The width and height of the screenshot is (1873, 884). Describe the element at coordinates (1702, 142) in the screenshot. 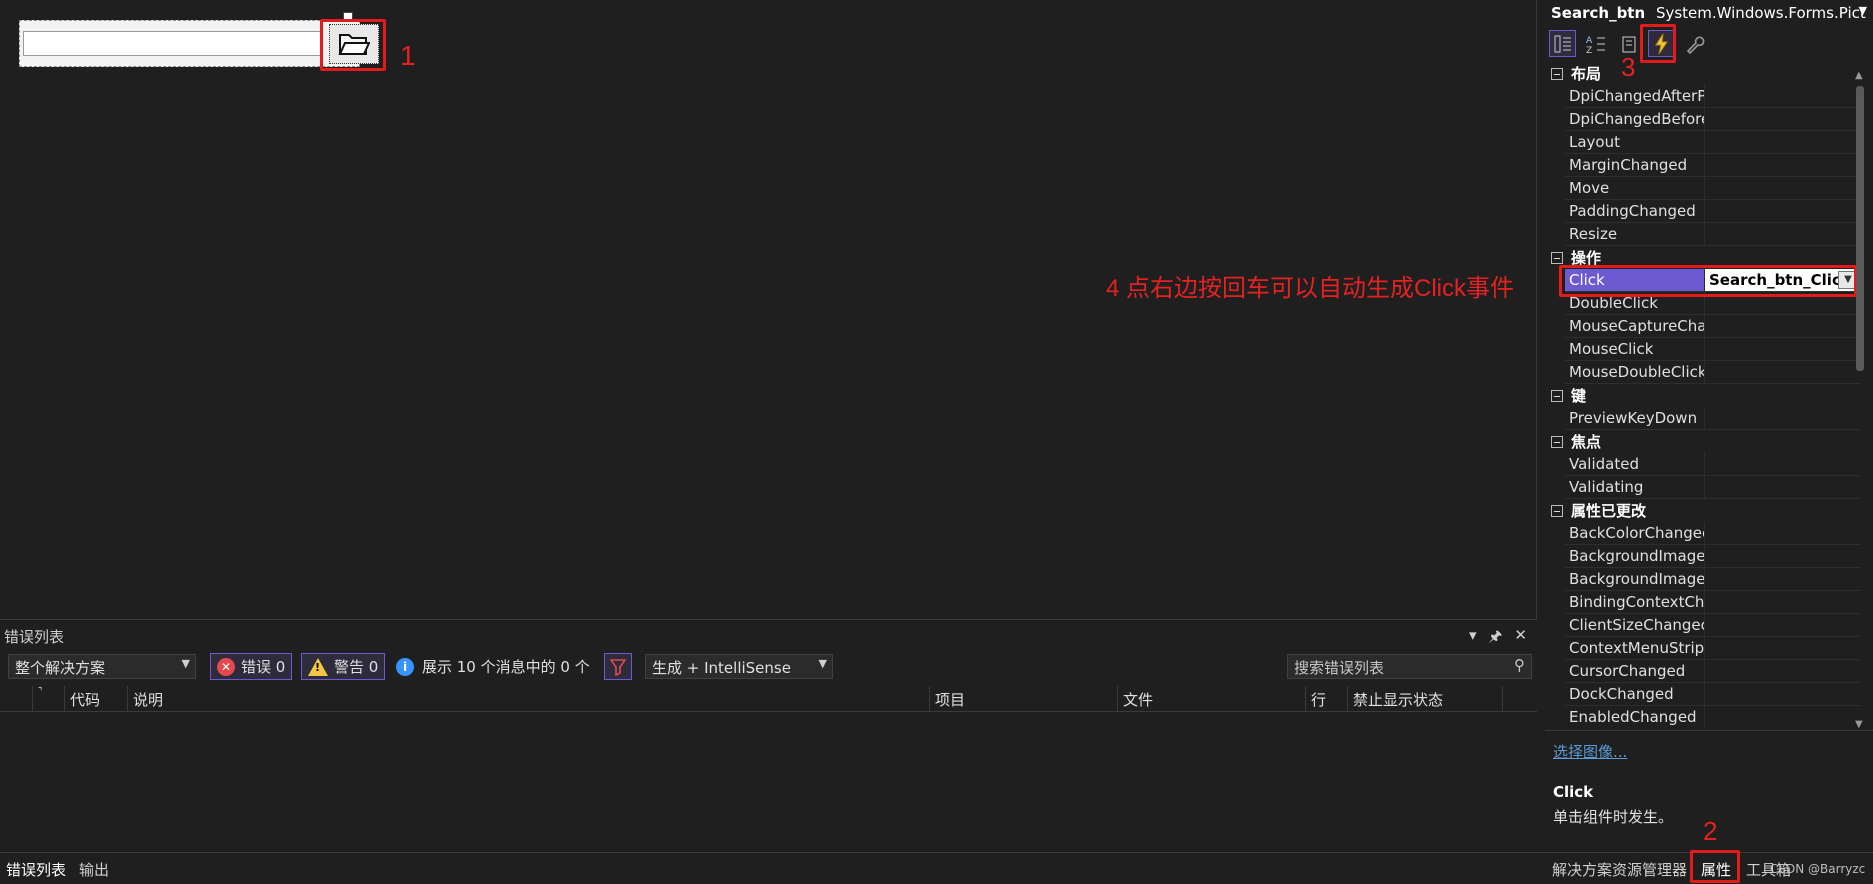

I see `event-row: Layout` at that location.